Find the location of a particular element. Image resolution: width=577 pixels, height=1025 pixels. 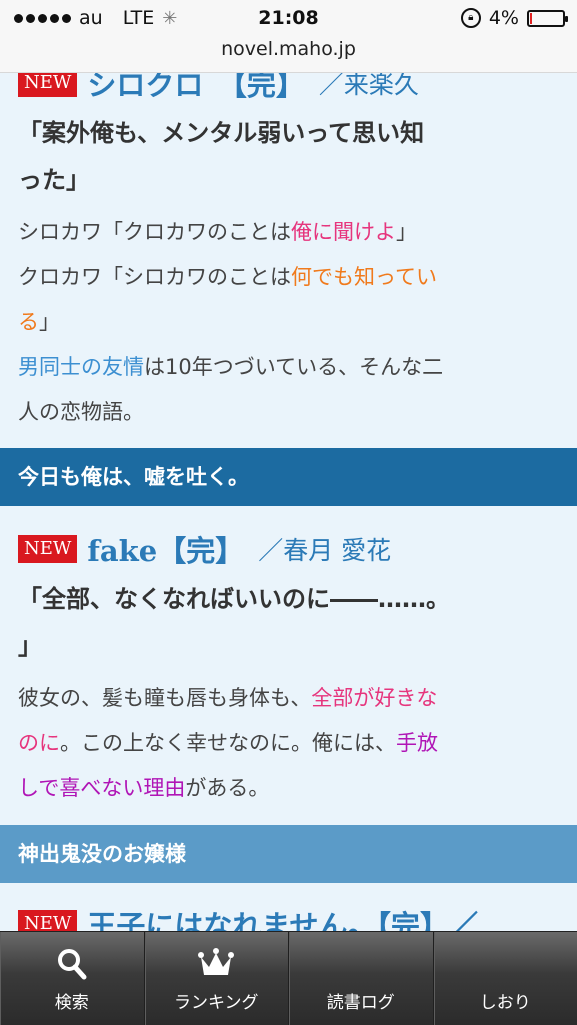

summary-text: は10年つづいている、そんな二 is located at coordinates (293, 367).